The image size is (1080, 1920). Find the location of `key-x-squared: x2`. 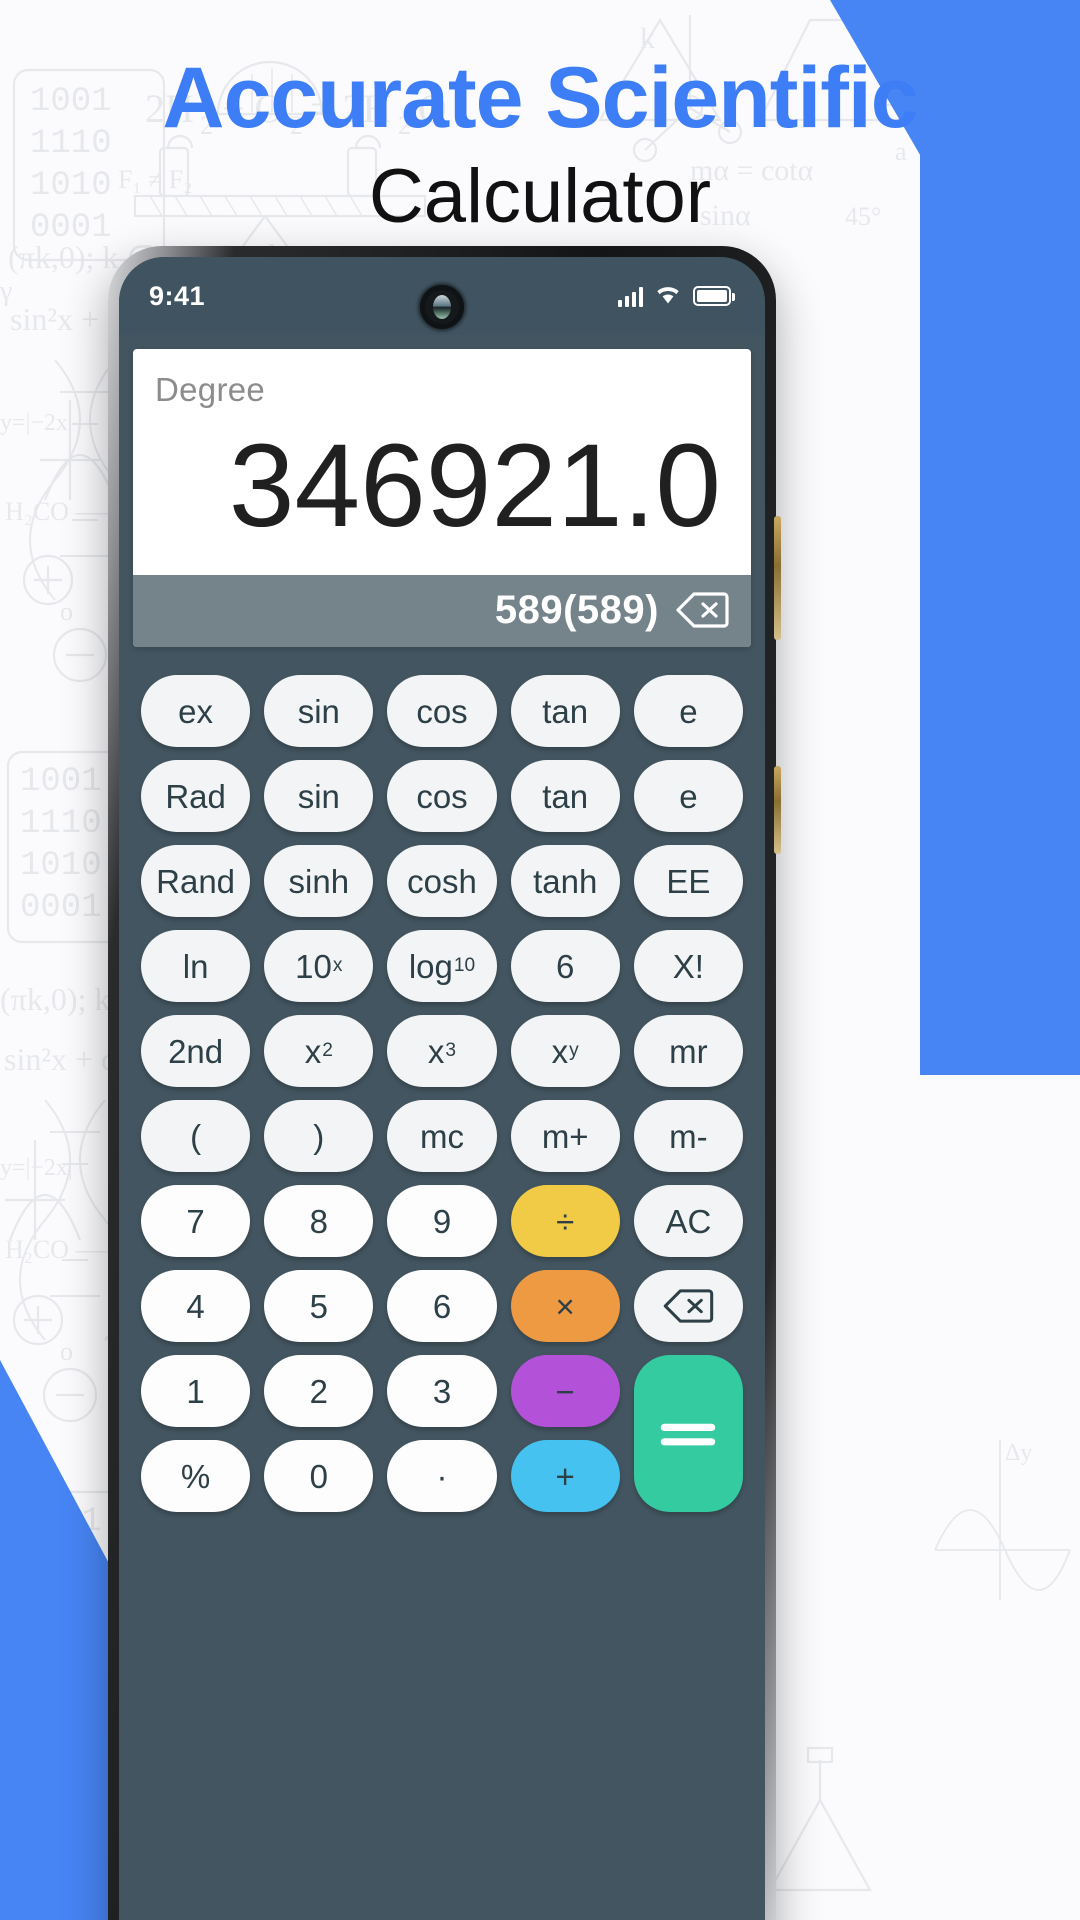

key-x-squared: x2 is located at coordinates (319, 1051).